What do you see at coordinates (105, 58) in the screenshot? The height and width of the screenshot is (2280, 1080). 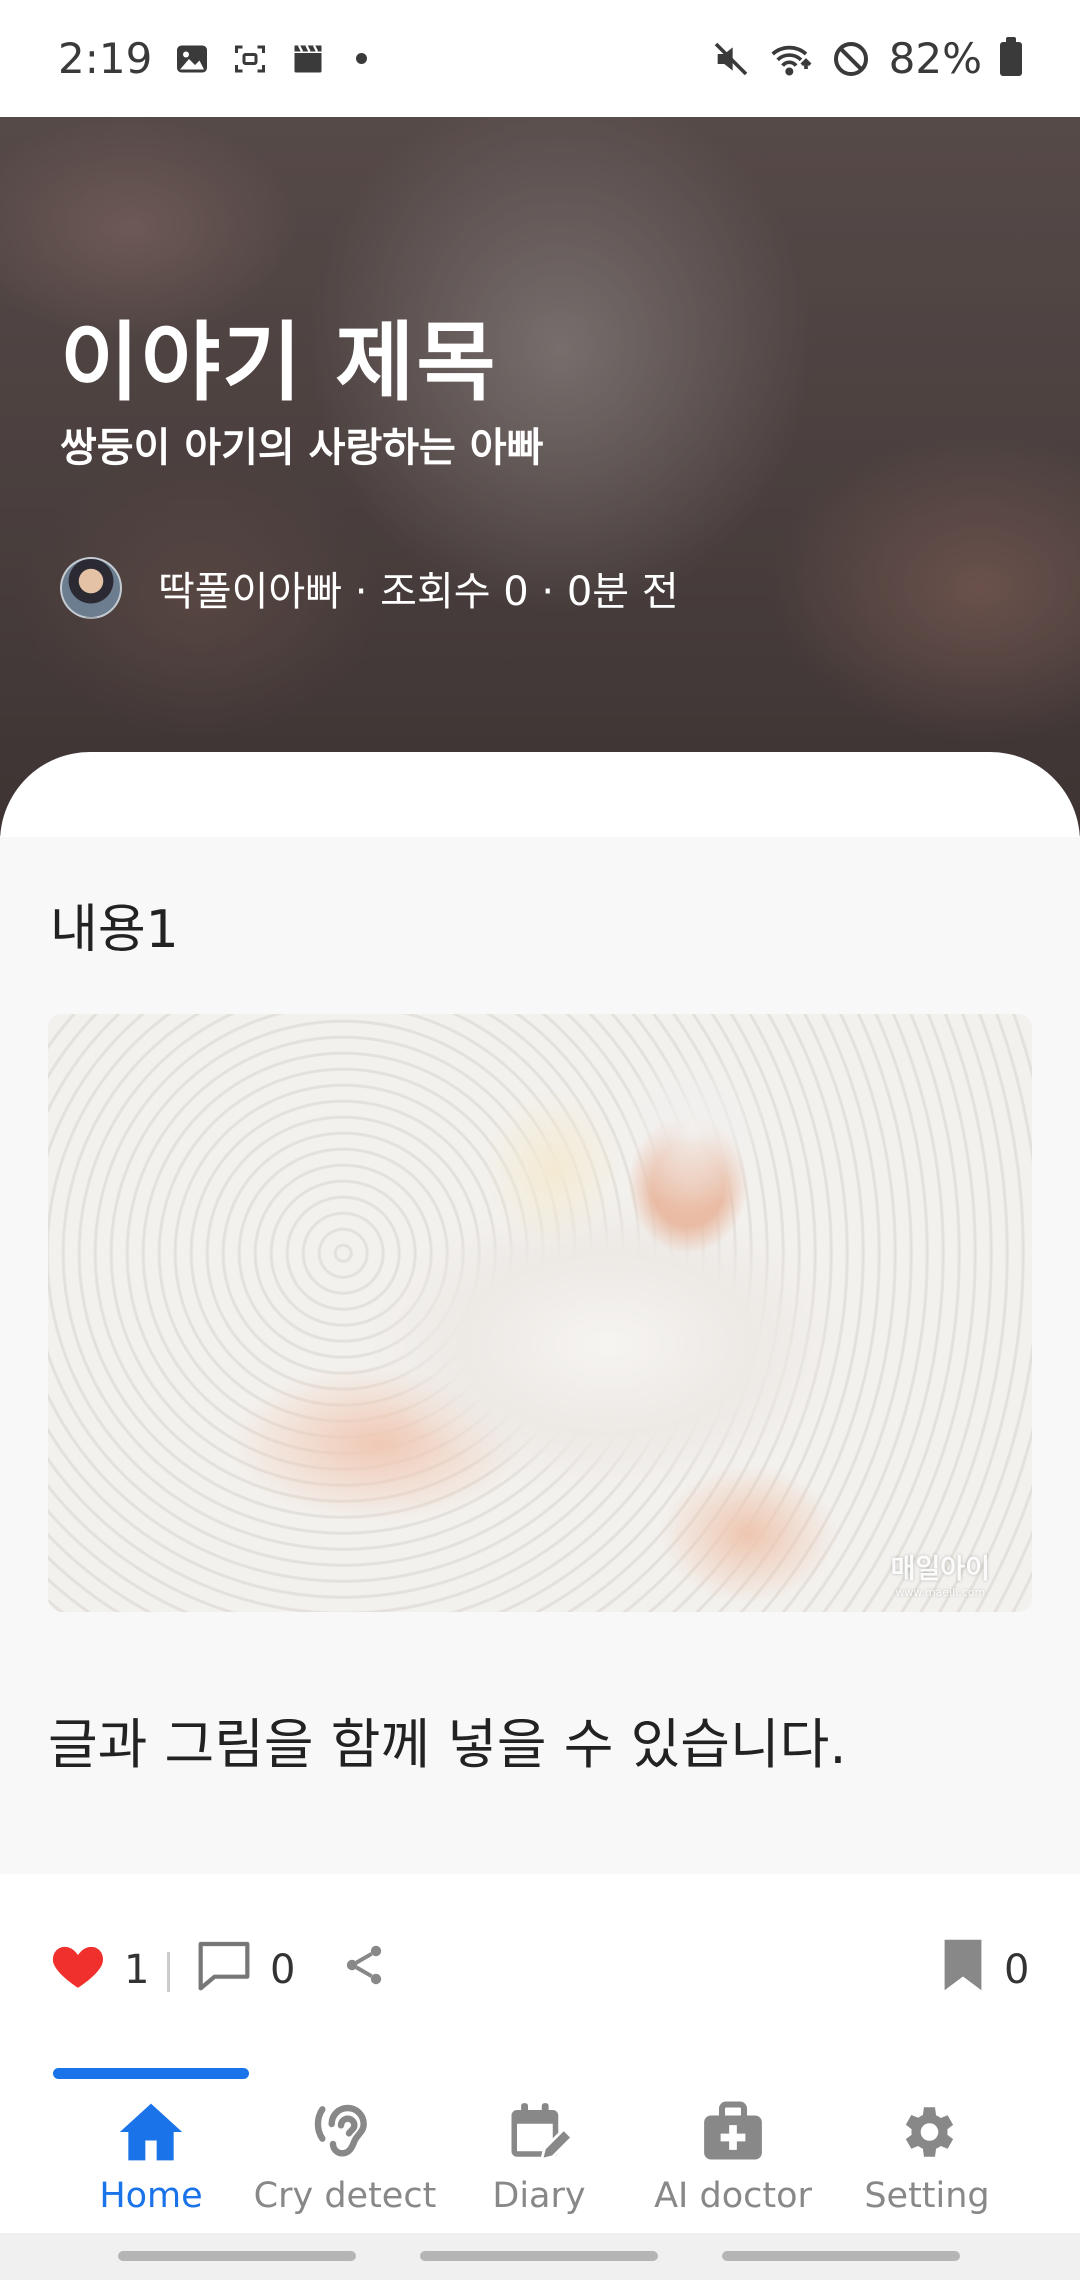 I see `status-time: 2:19` at bounding box center [105, 58].